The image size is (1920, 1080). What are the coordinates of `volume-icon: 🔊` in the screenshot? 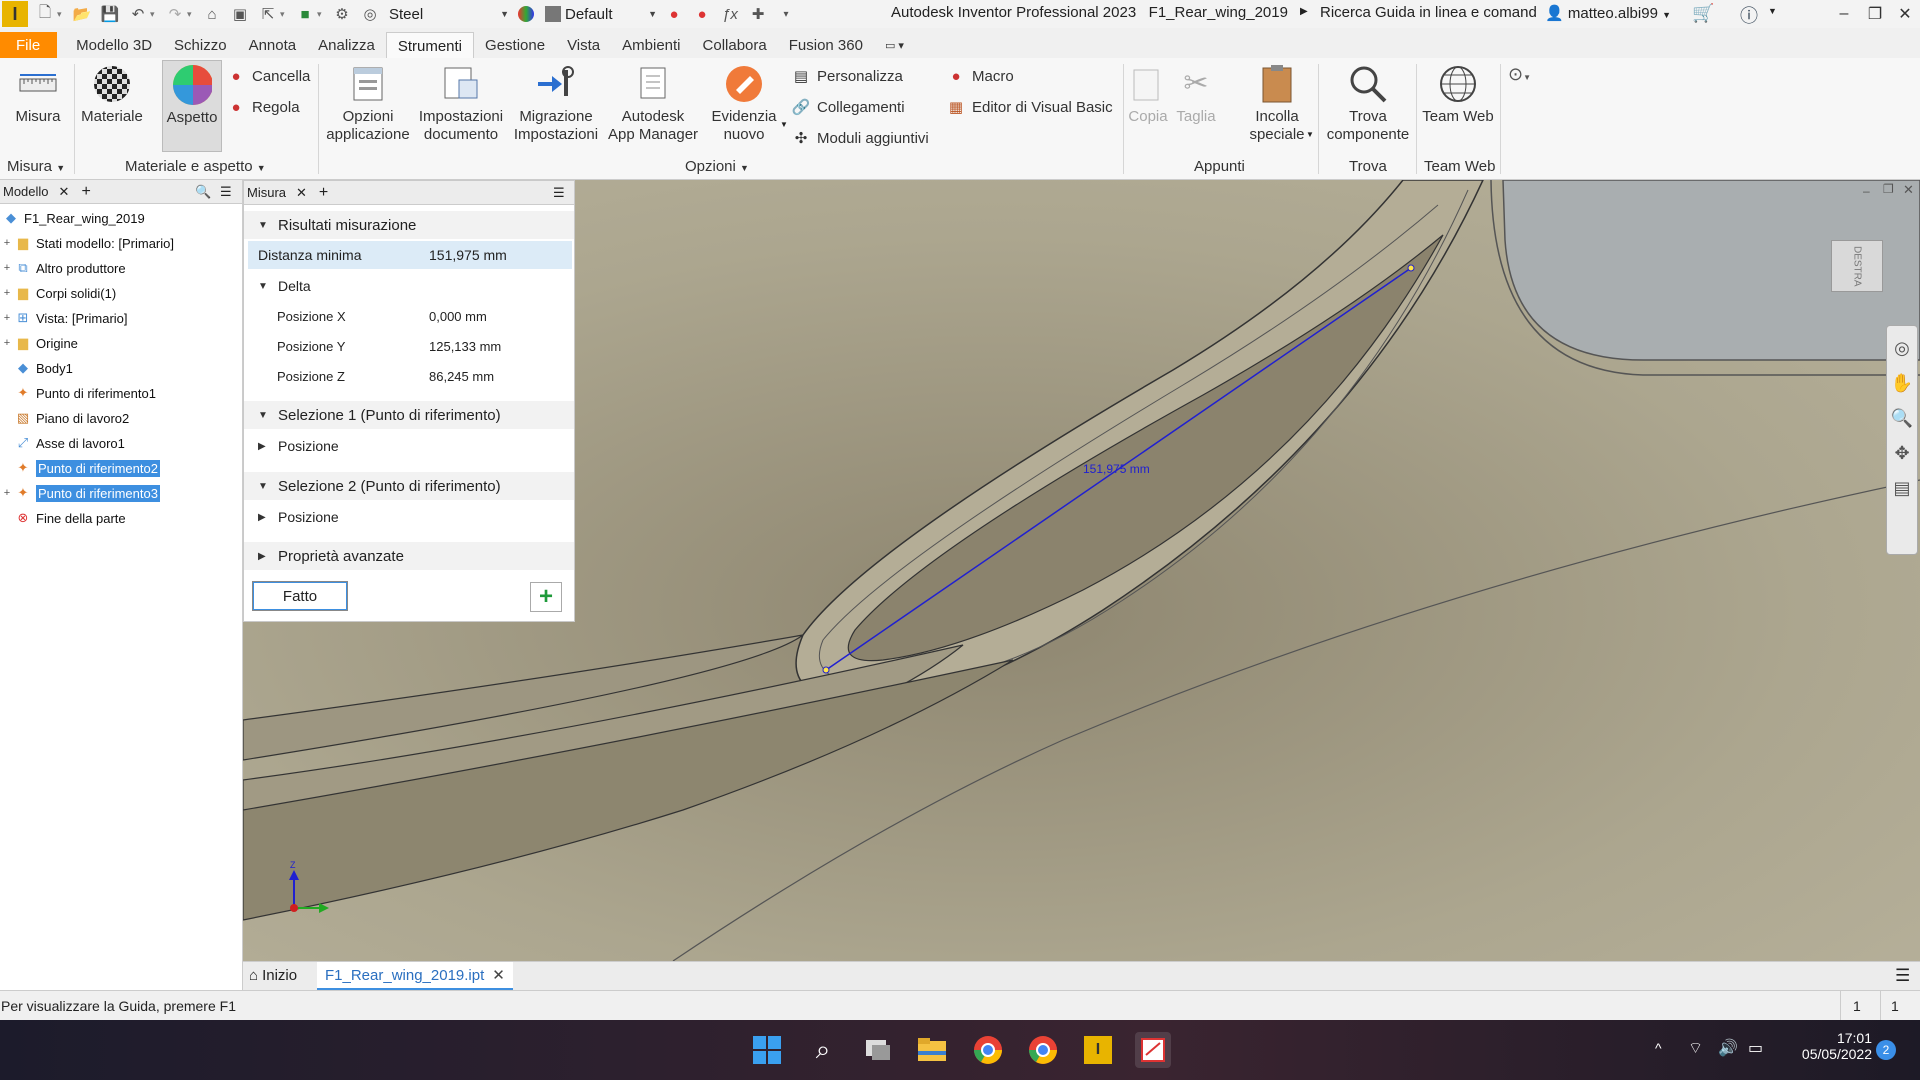 It's located at (1728, 1048).